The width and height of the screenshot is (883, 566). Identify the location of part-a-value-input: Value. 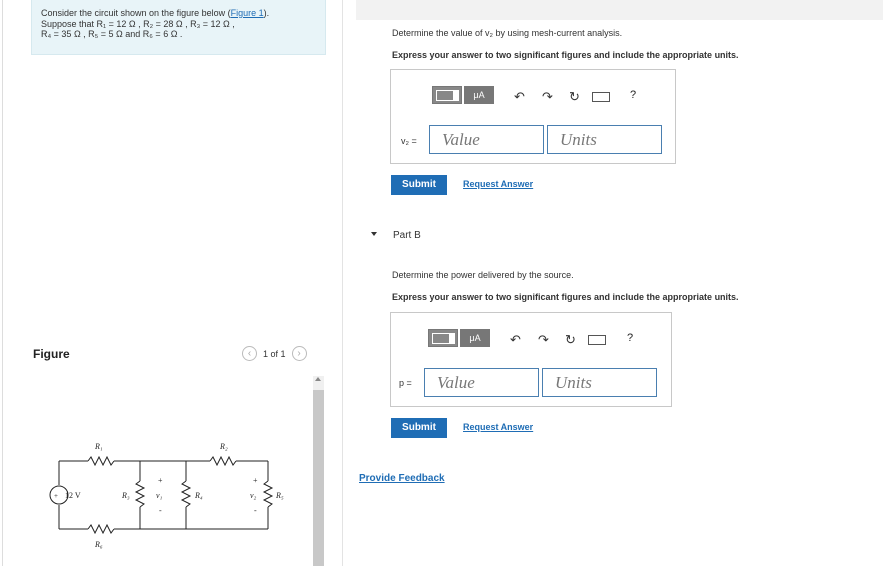
(486, 139).